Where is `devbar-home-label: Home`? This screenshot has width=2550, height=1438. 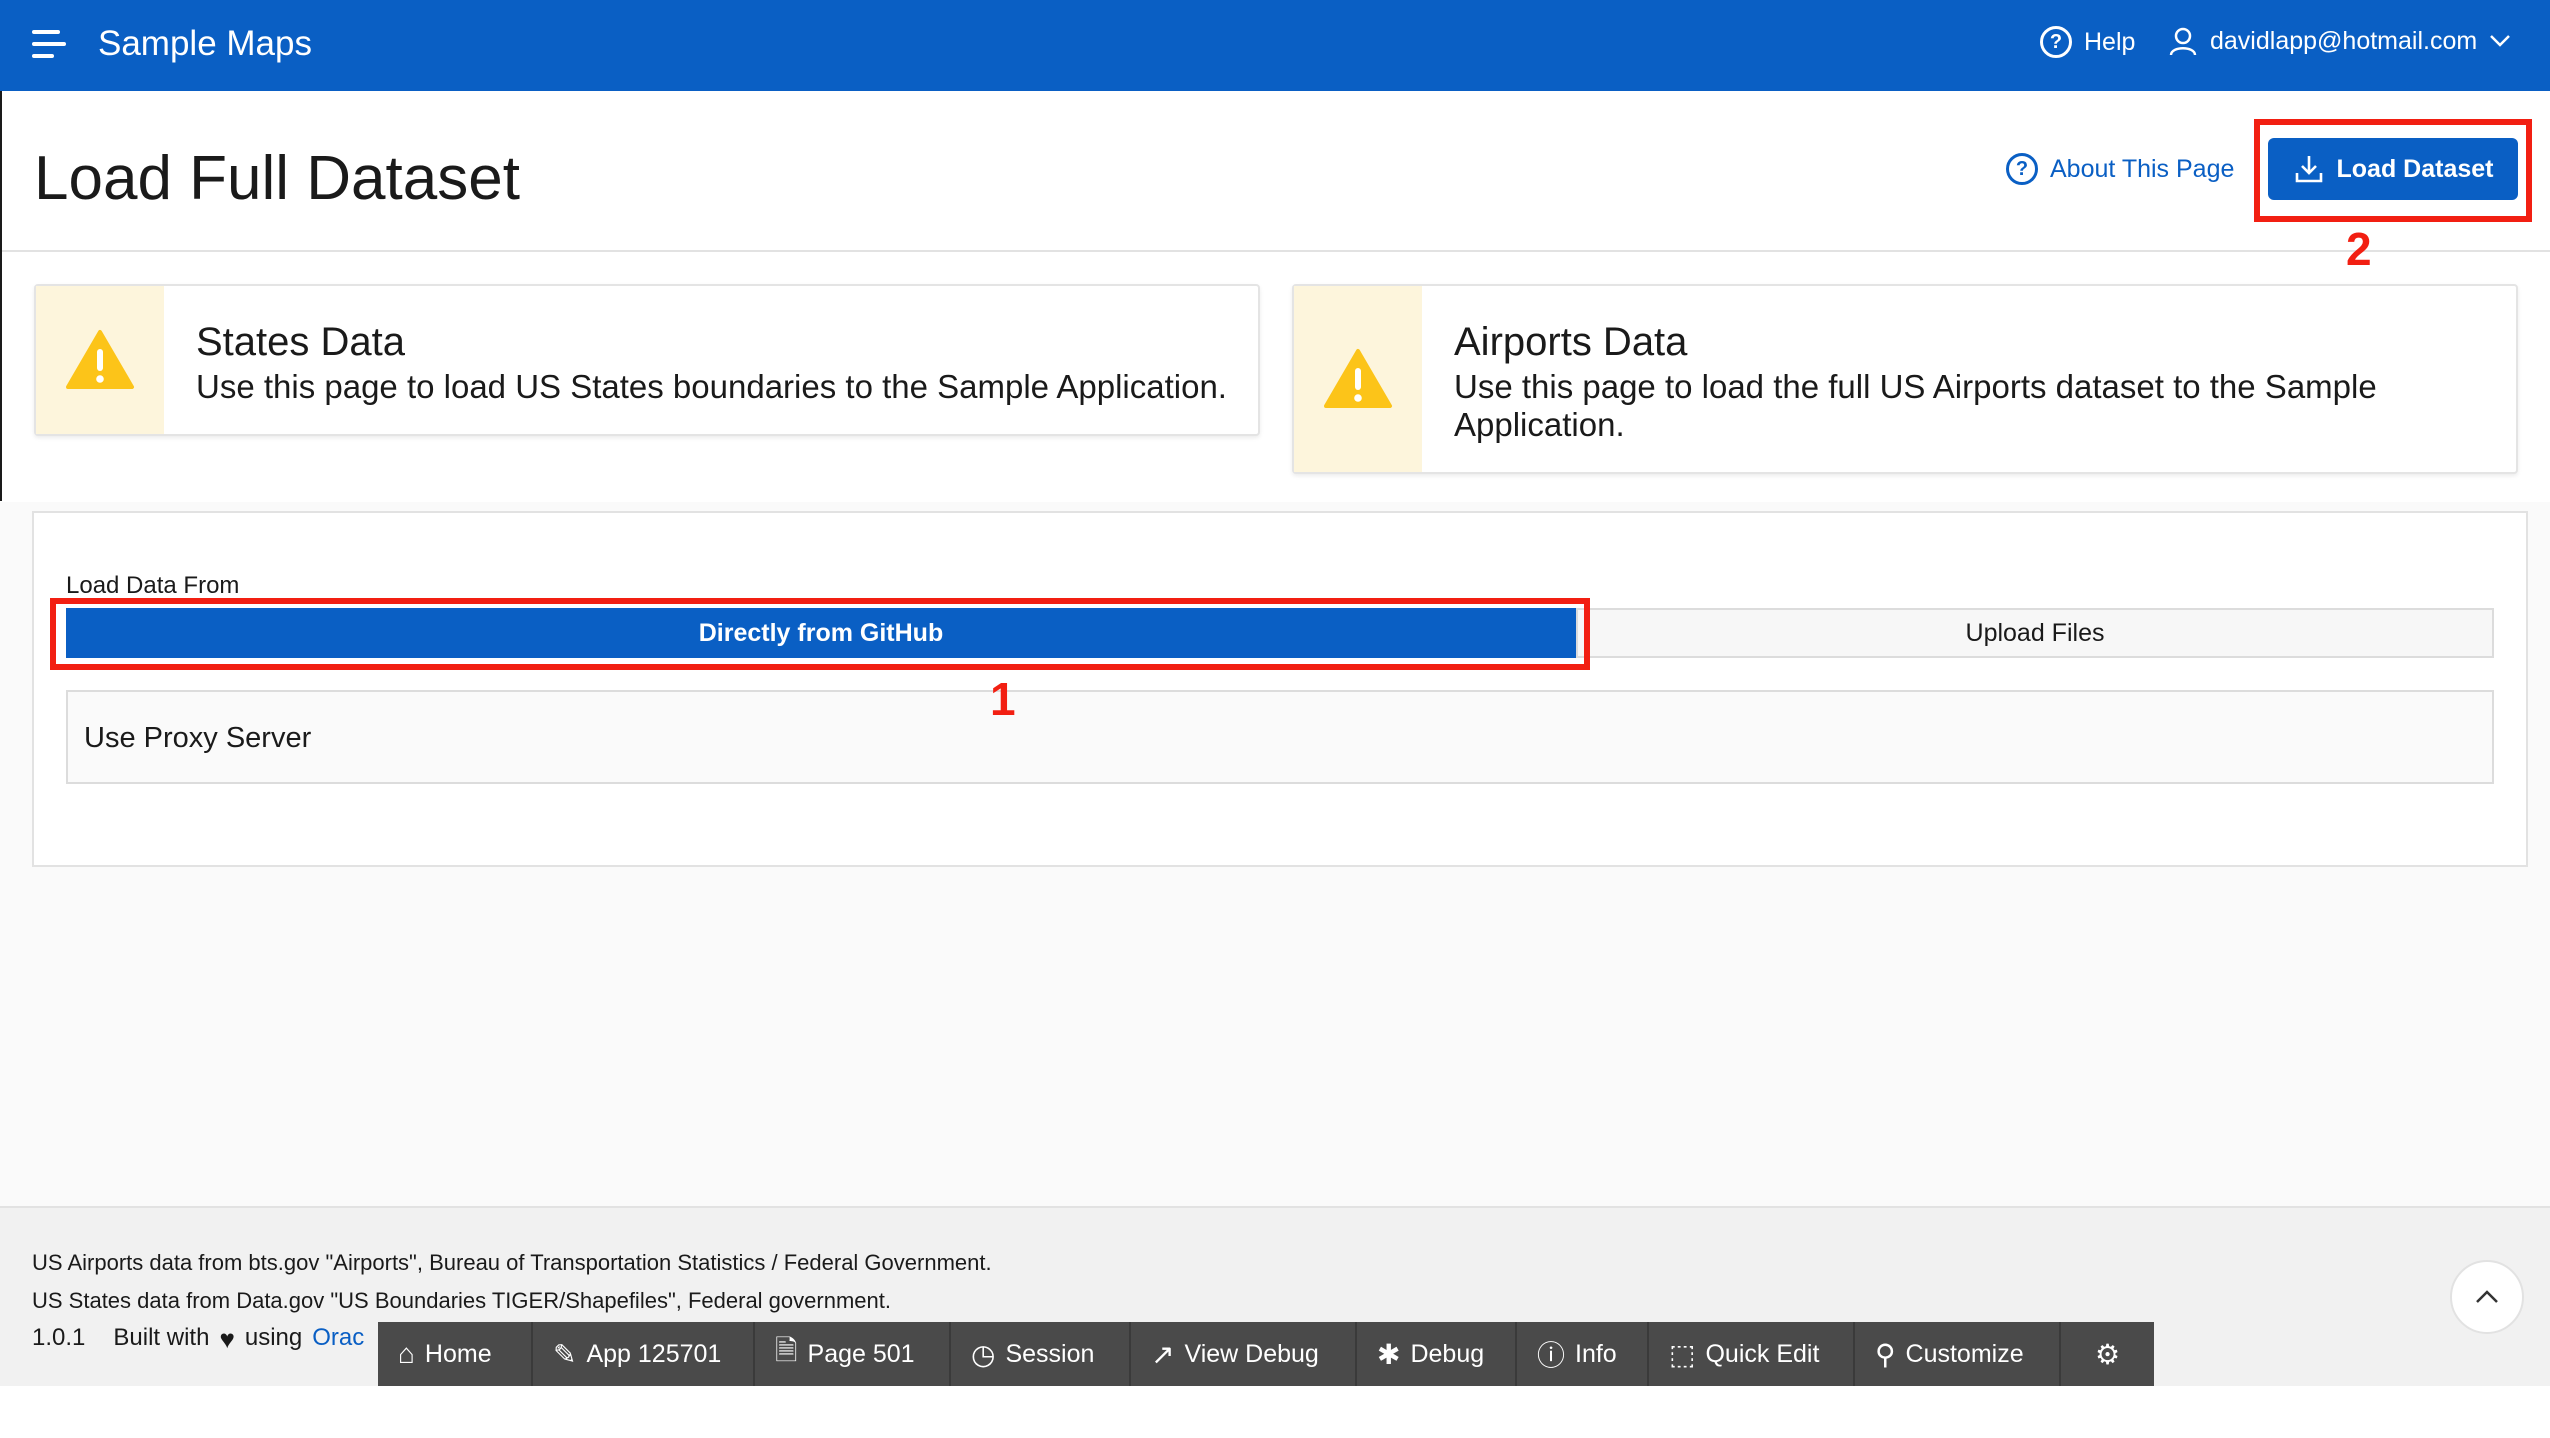
devbar-home-label: Home is located at coordinates (458, 1353).